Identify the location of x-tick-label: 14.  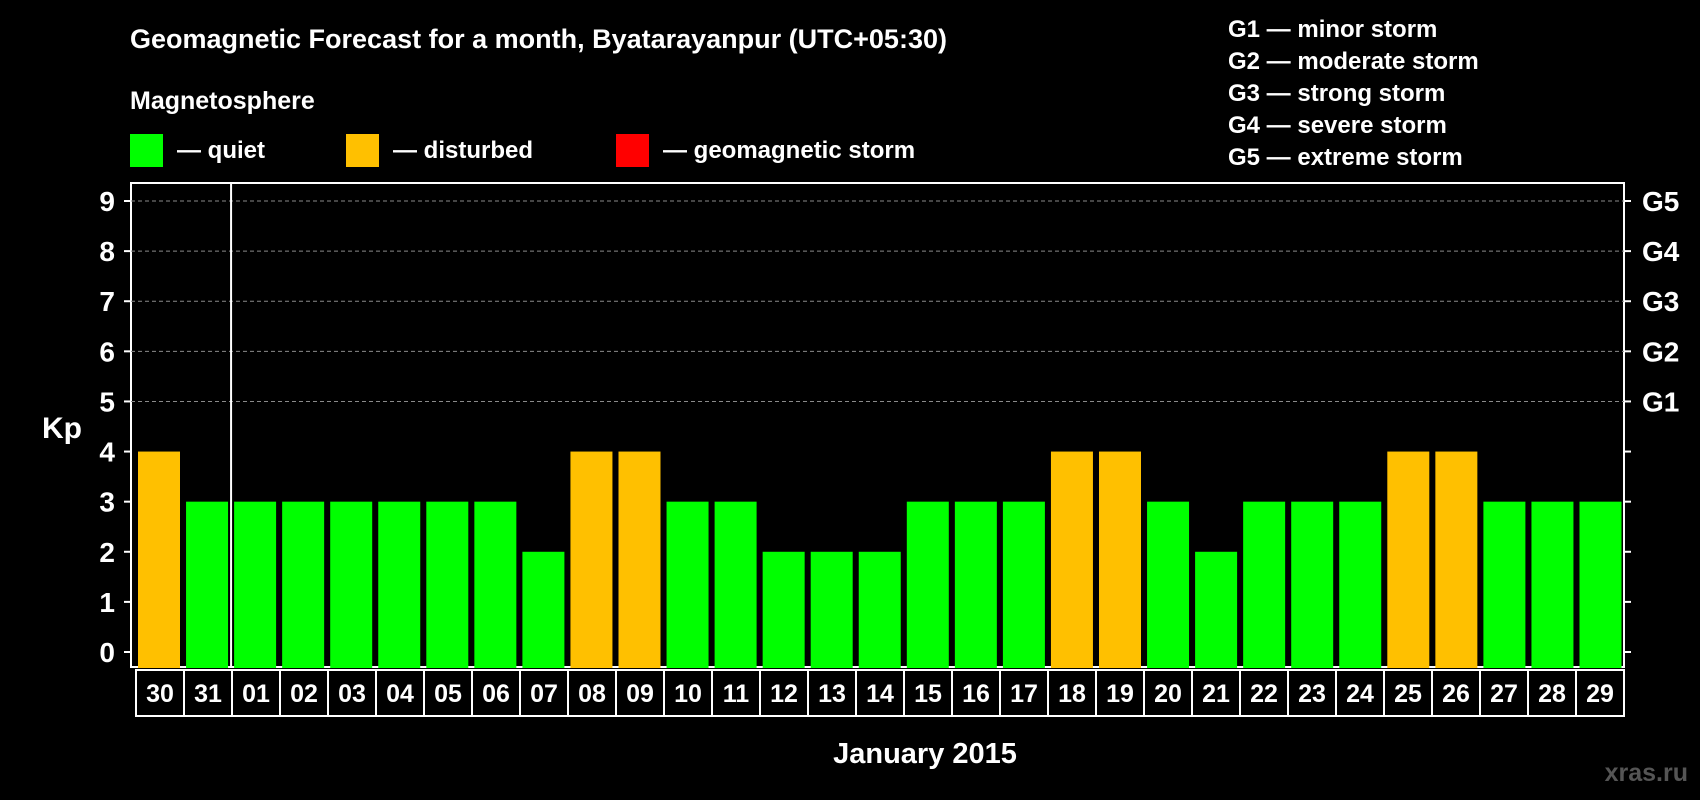
(880, 694).